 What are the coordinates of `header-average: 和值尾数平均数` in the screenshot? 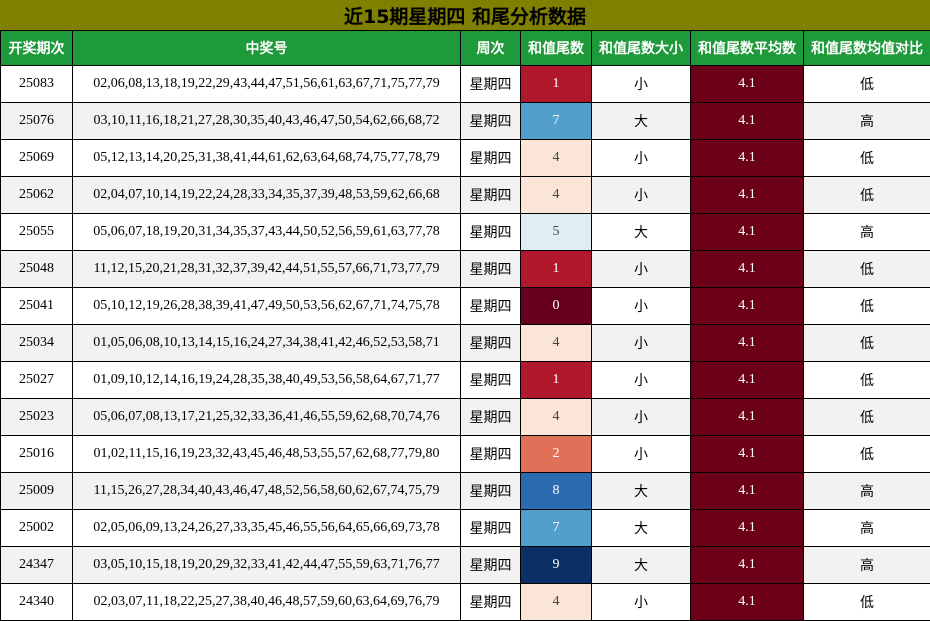 It's located at (747, 48).